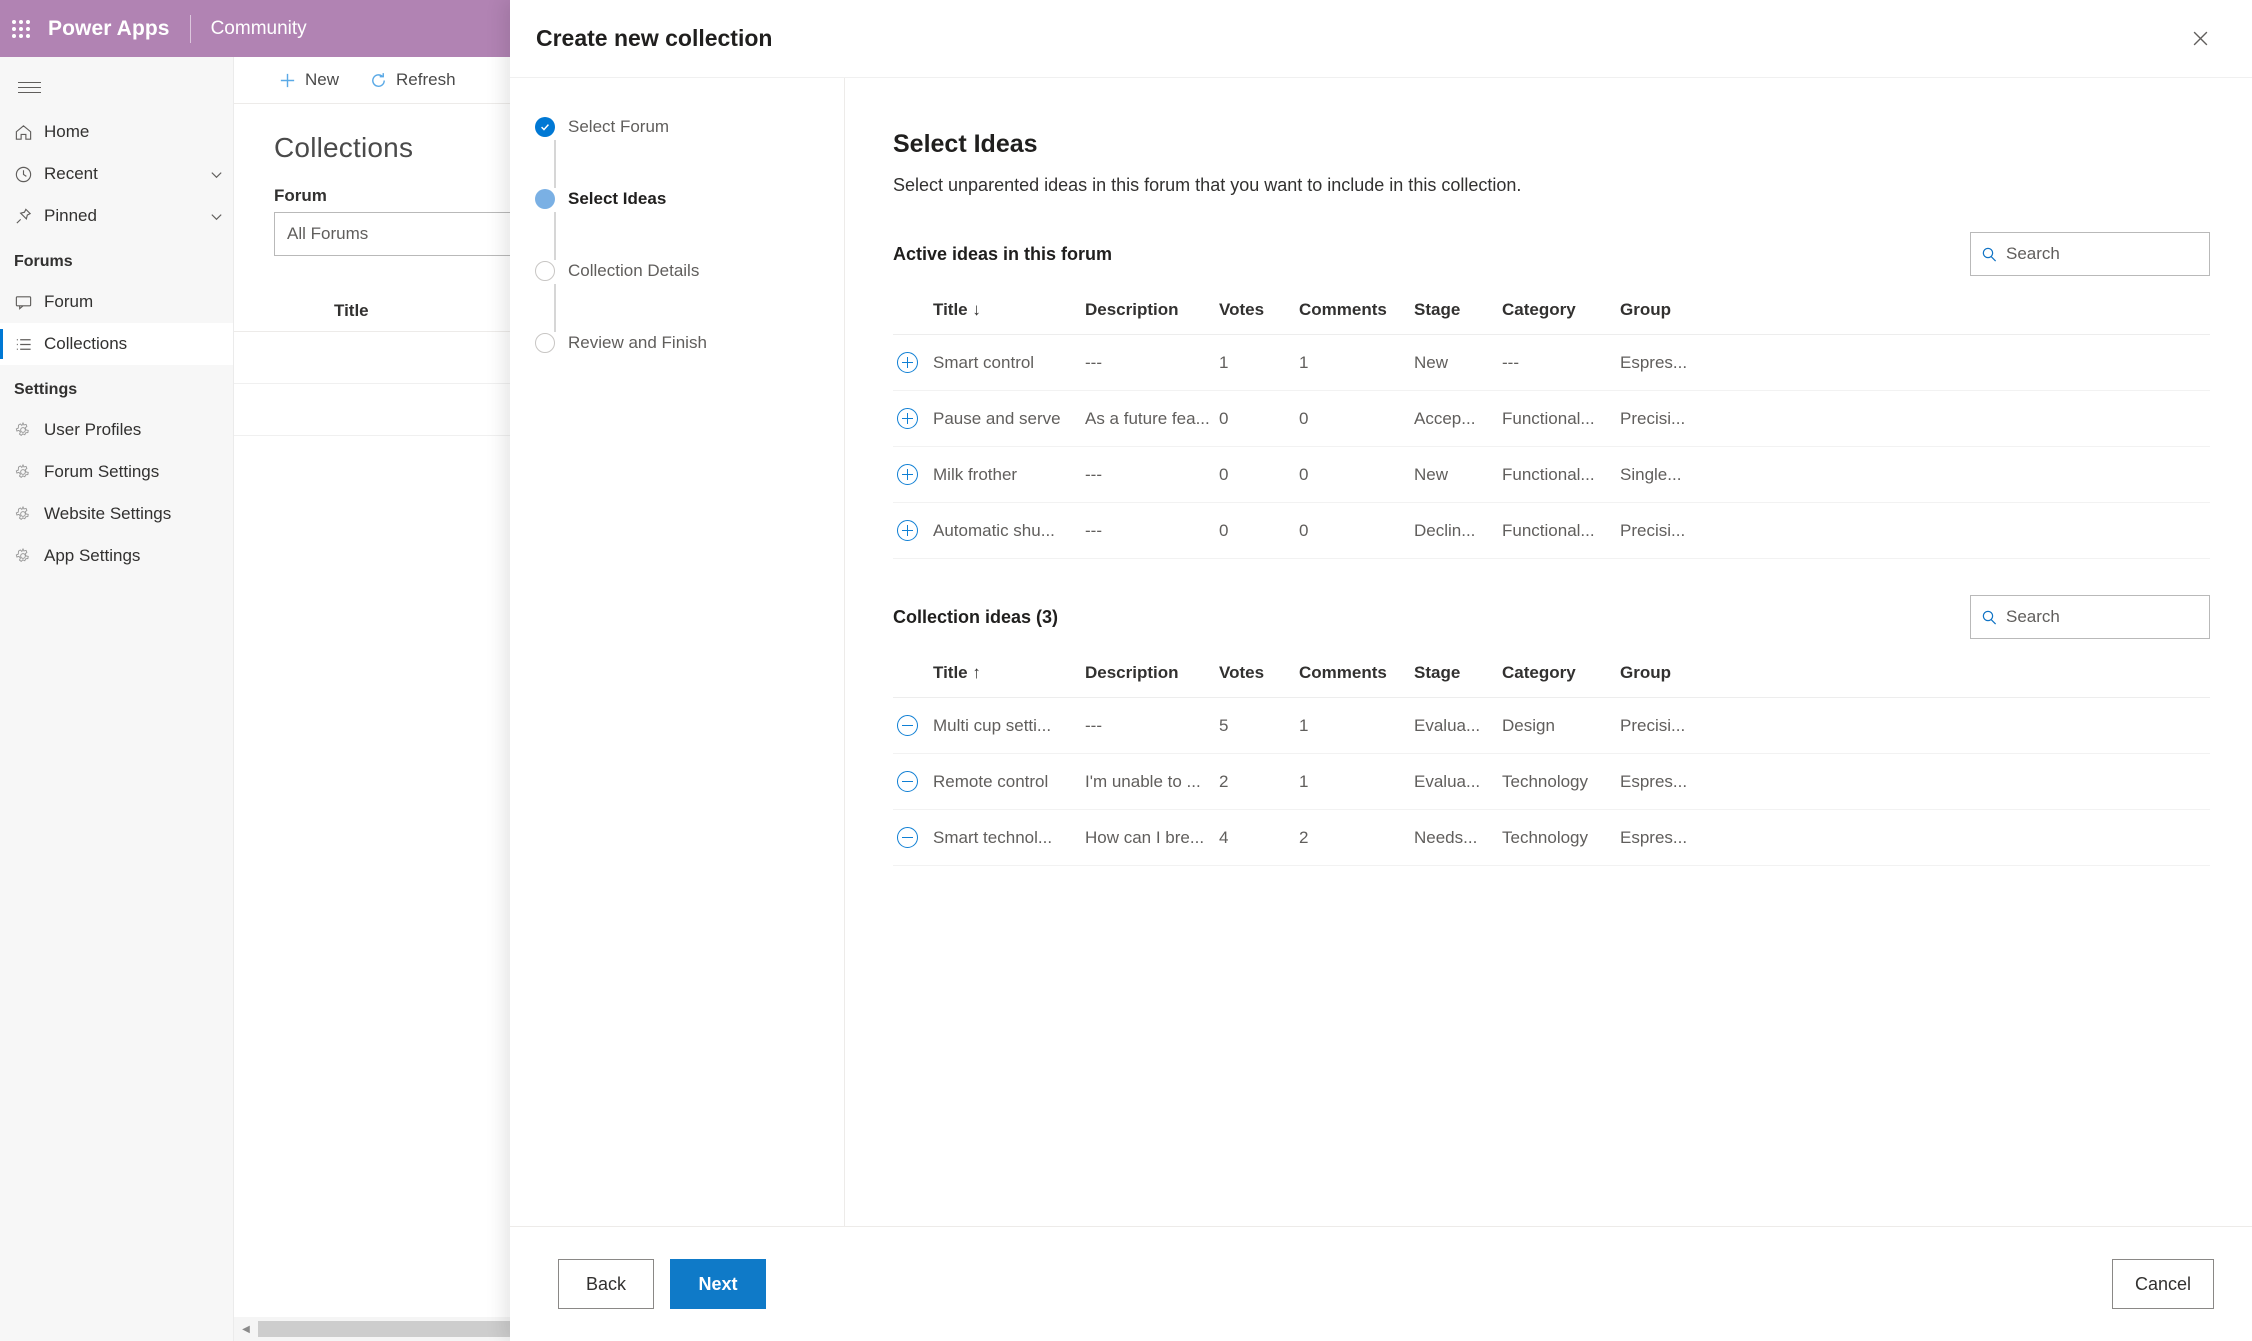 This screenshot has width=2252, height=1341. Describe the element at coordinates (687, 368) in the screenshot. I see `wizard-step-review-and-finish: Review and Finish` at that location.